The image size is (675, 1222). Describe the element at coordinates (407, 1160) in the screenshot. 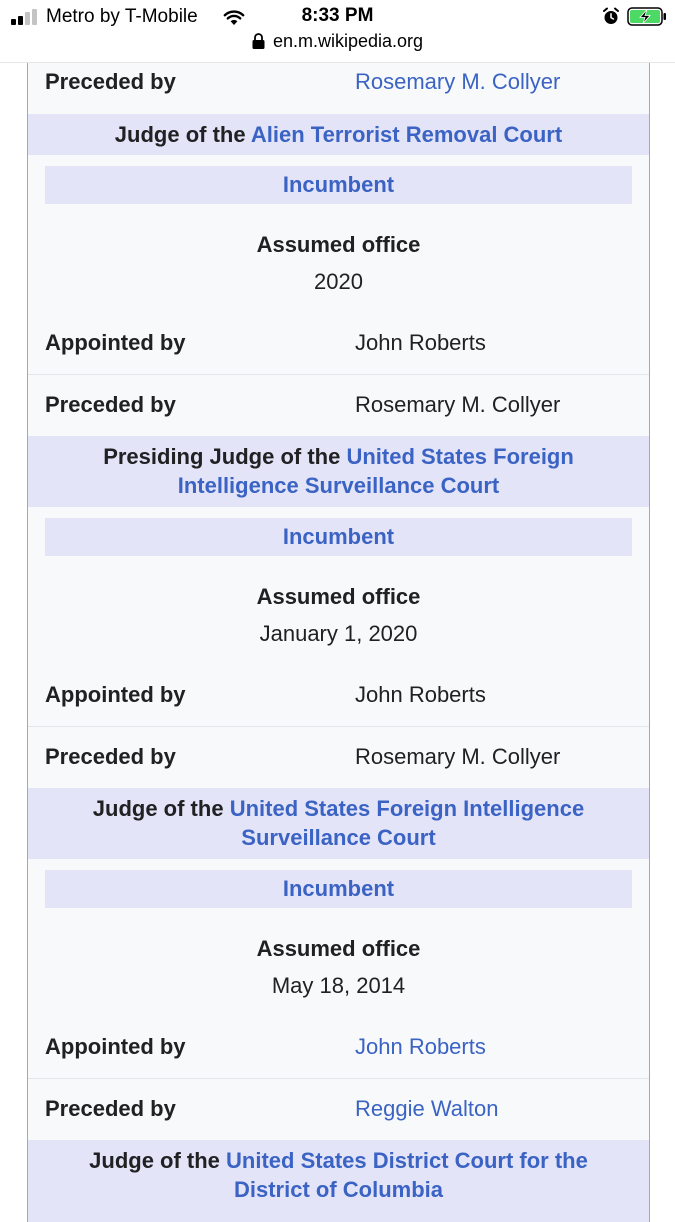

I see `district-court-link-line1: United States District Court for the` at that location.